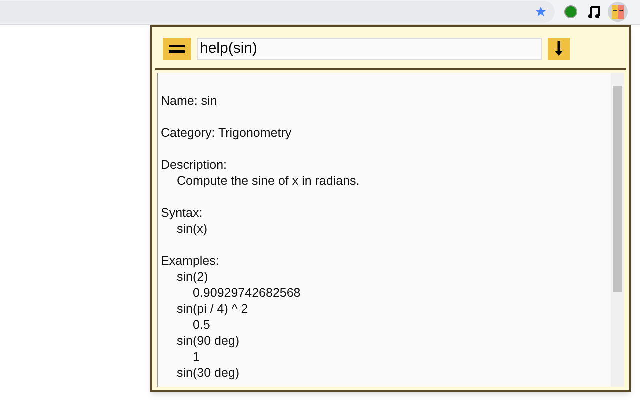 Image resolution: width=640 pixels, height=400 pixels. I want to click on output-line: sin(pi / 4) ^ 2, so click(212, 309).